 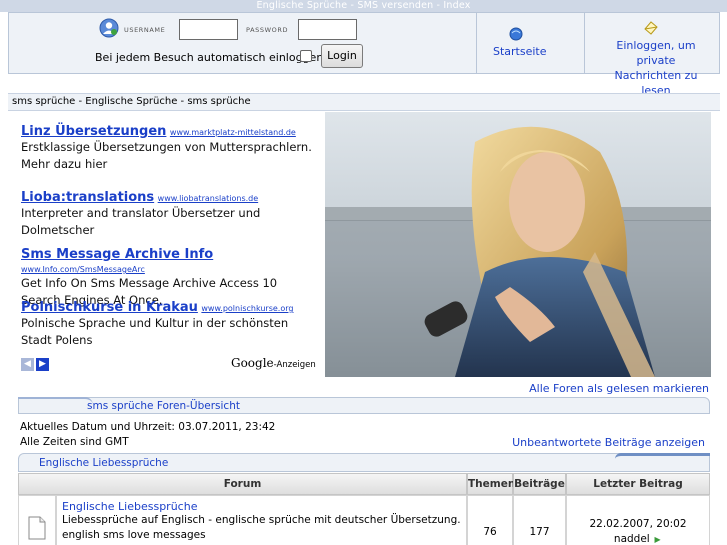 I want to click on forum-description: english sms love messages, so click(x=134, y=535).